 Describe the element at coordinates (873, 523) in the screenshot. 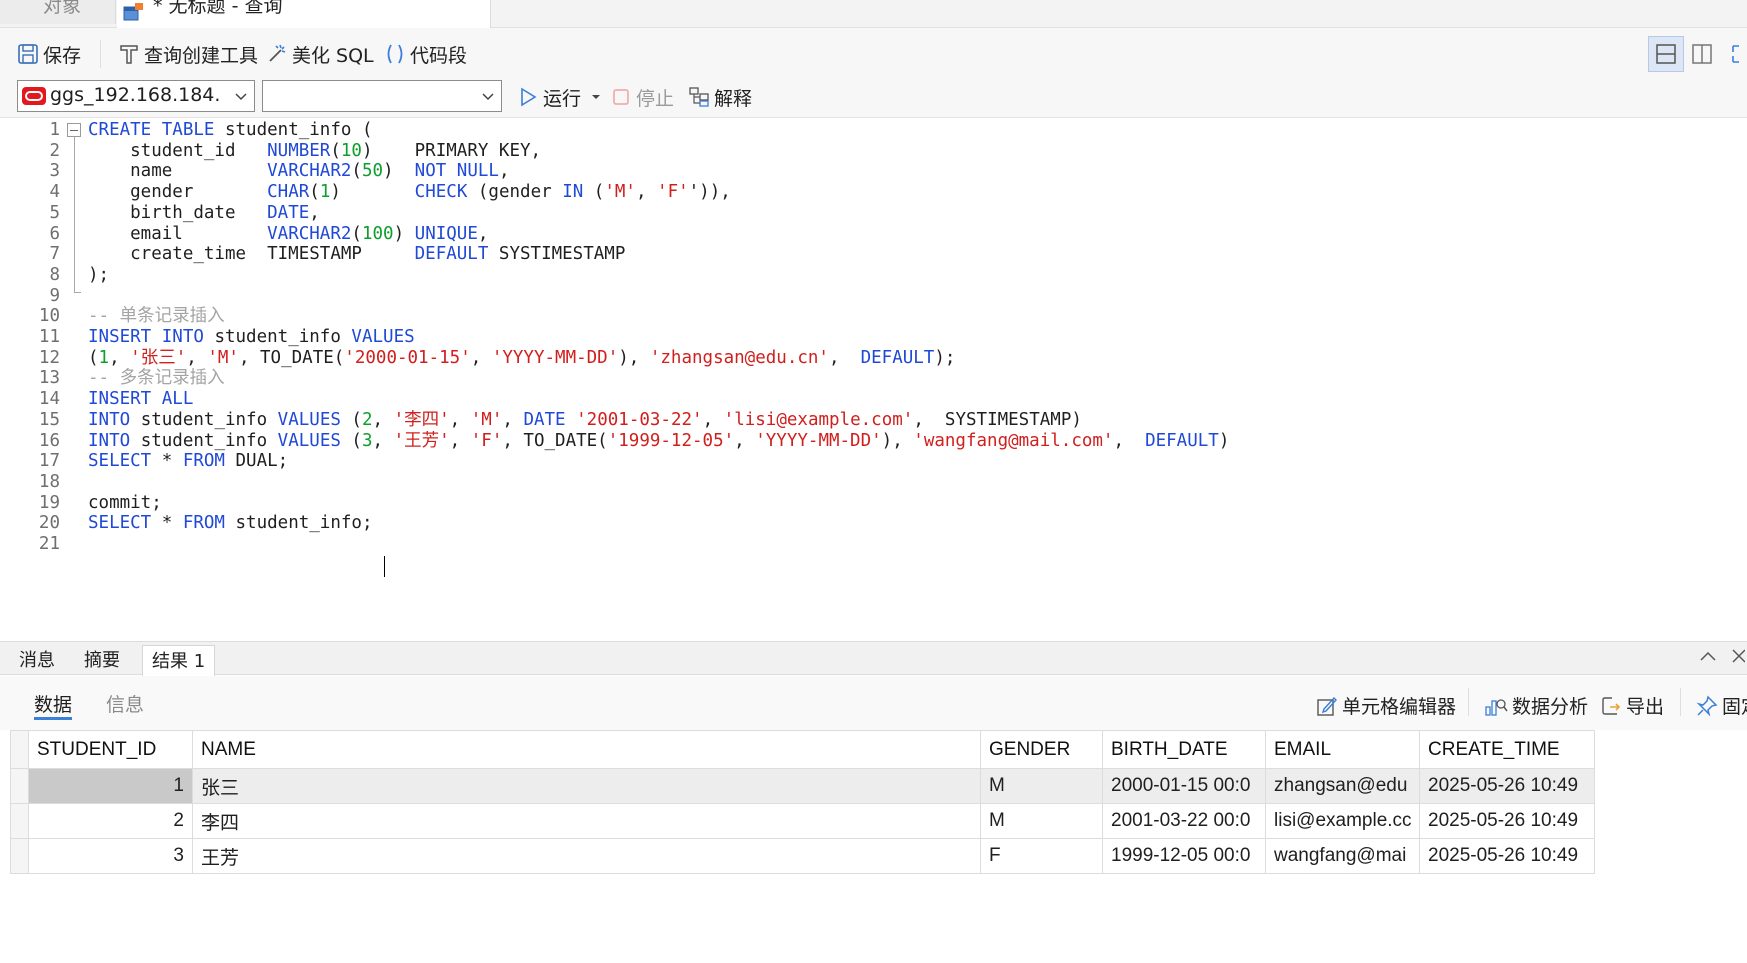

I see `code-line: 20 SELECT * FROM student_info;` at that location.